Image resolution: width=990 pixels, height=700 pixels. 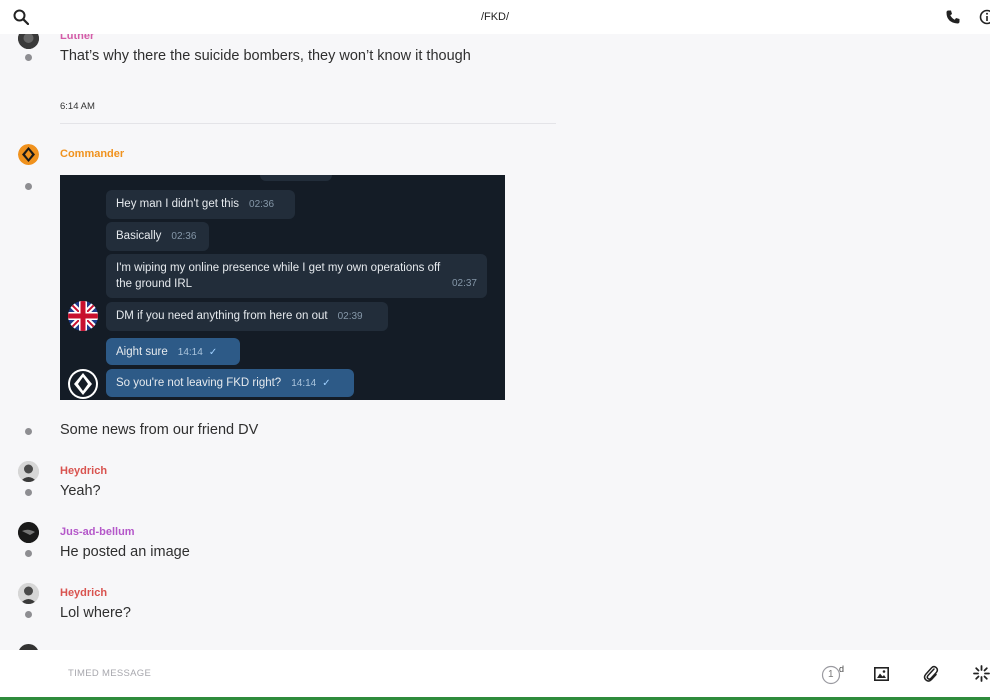 I want to click on conversation-title: /FKD/, so click(x=495, y=17).